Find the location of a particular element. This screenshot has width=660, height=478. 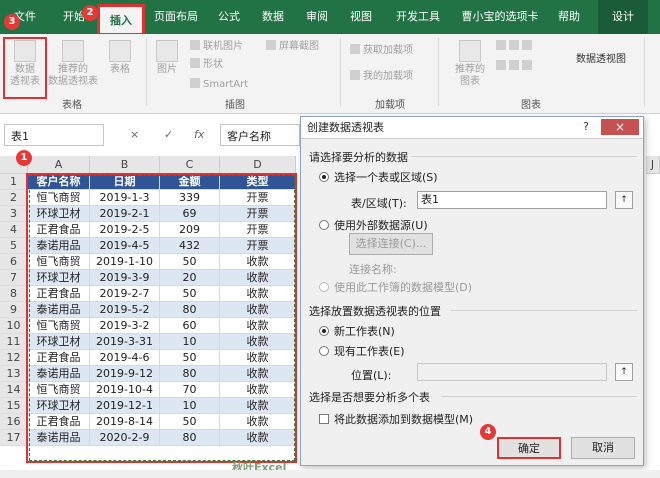

radio-external-source: 使用外部数据源(U) is located at coordinates (373, 225).